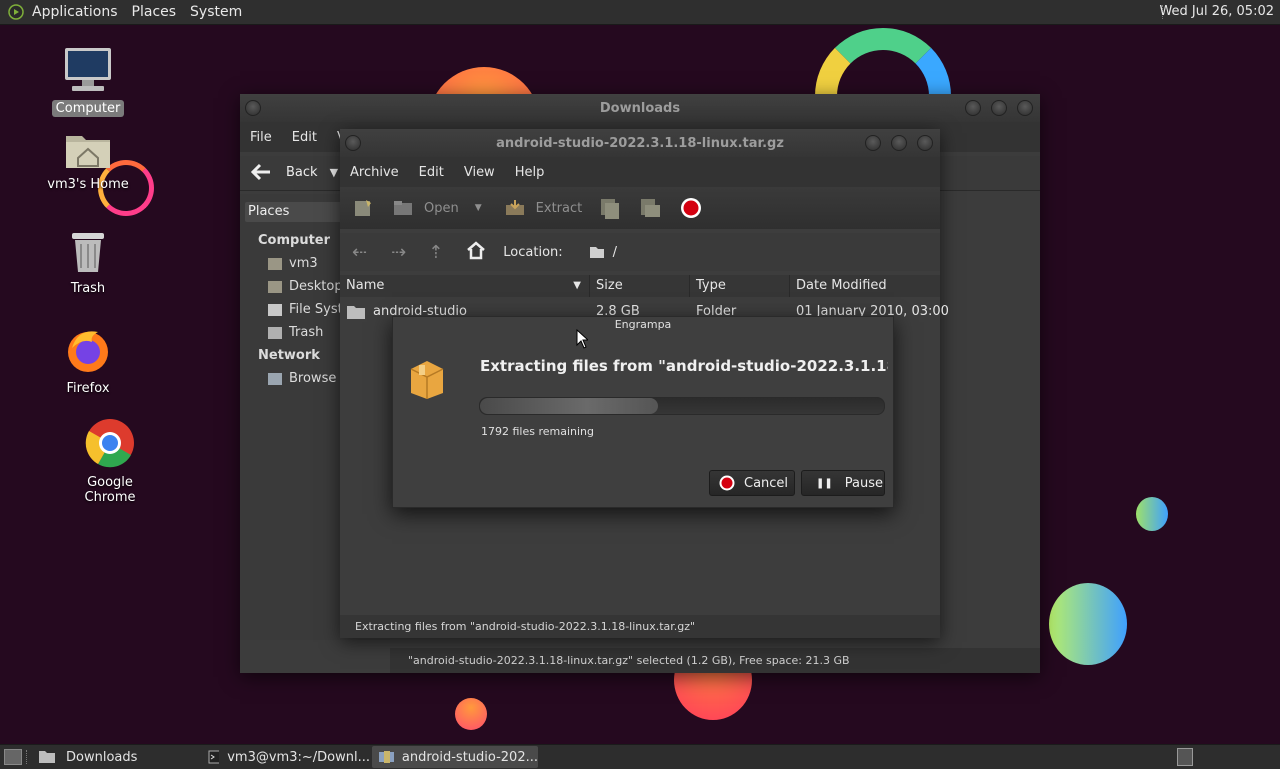  I want to click on menu-system: System, so click(216, 12).